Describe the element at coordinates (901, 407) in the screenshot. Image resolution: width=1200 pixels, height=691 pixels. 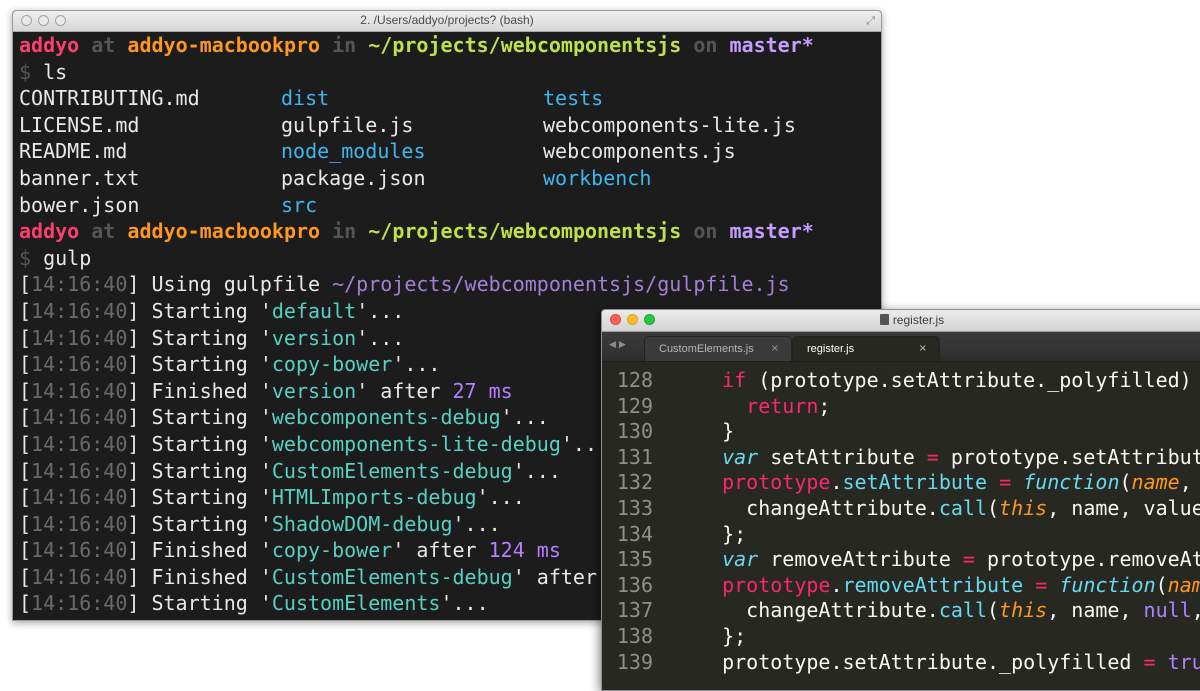
I see `code-line: 129 return;` at that location.